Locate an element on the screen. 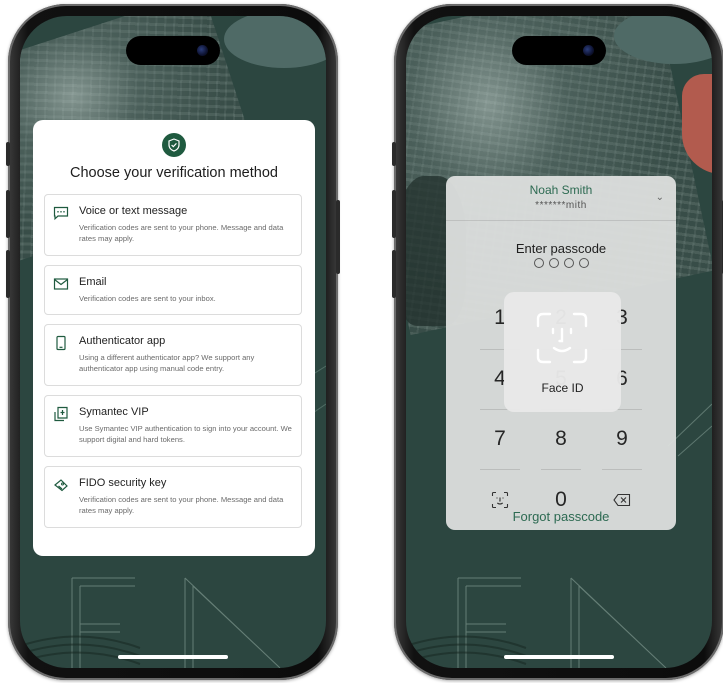 This screenshot has width=723, height=683. brand-letters-outline is located at coordinates (536, 622).